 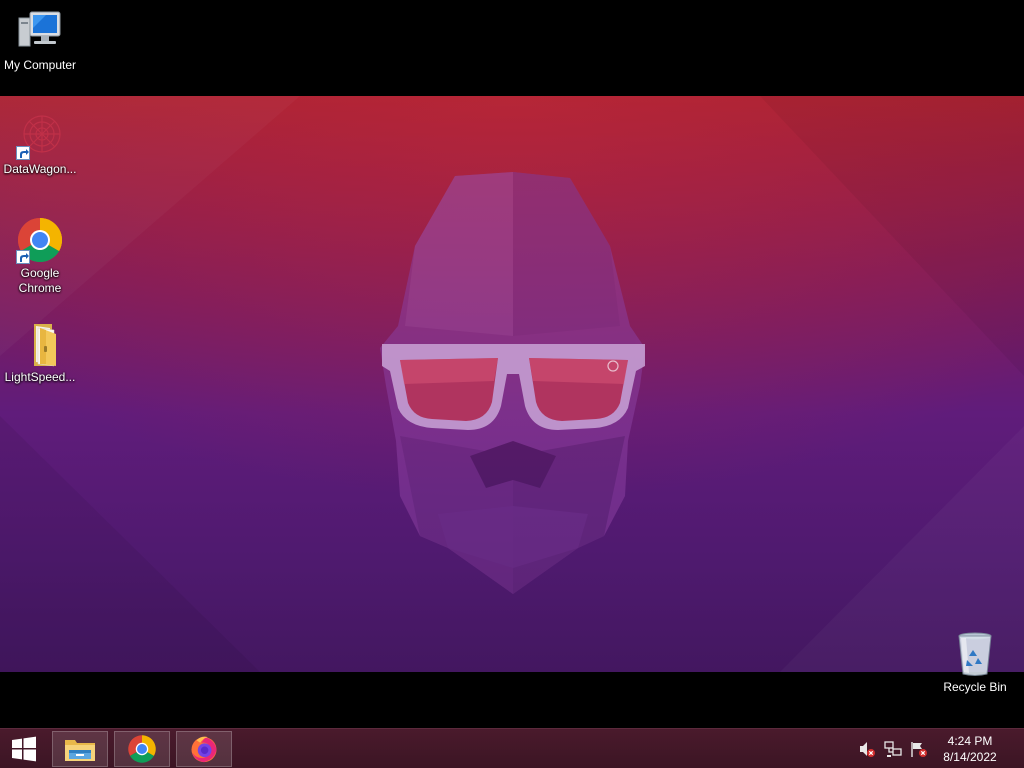 I want to click on desktop-icon-recycle-bin: Recycle Bin, so click(x=975, y=662).